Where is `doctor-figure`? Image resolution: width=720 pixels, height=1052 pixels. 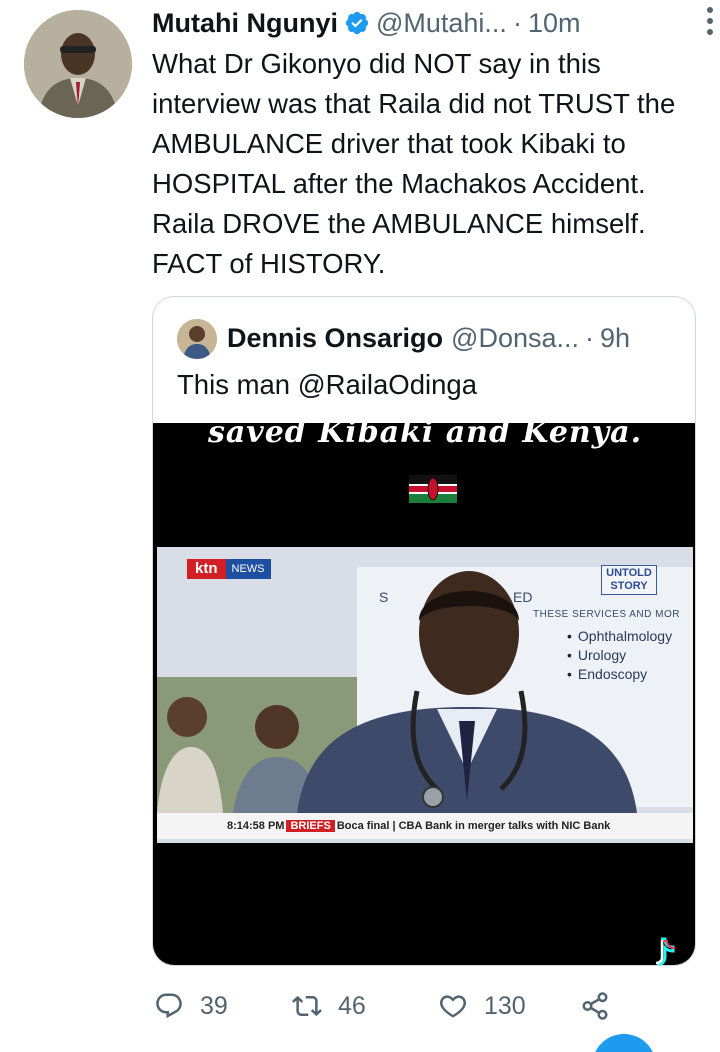
doctor-figure is located at coordinates (467, 692).